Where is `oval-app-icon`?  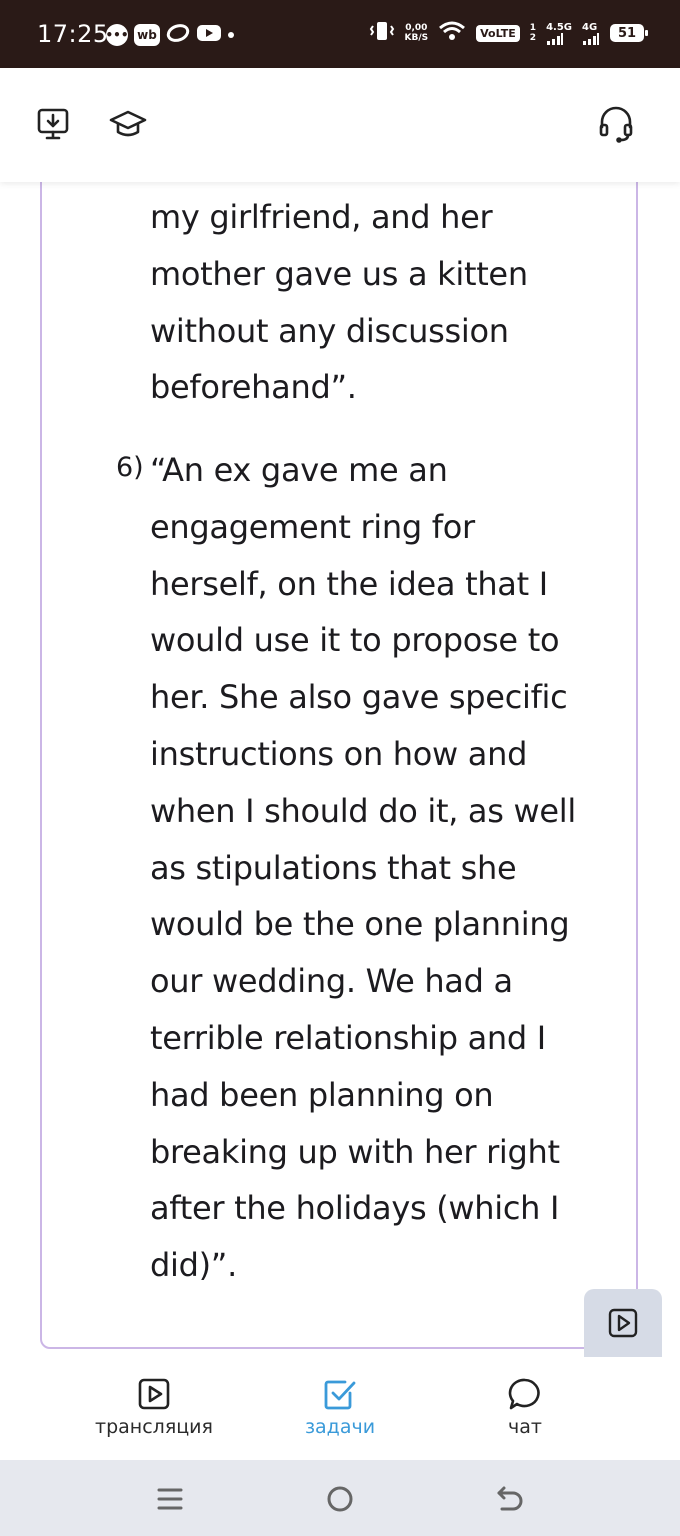 oval-app-icon is located at coordinates (178, 35).